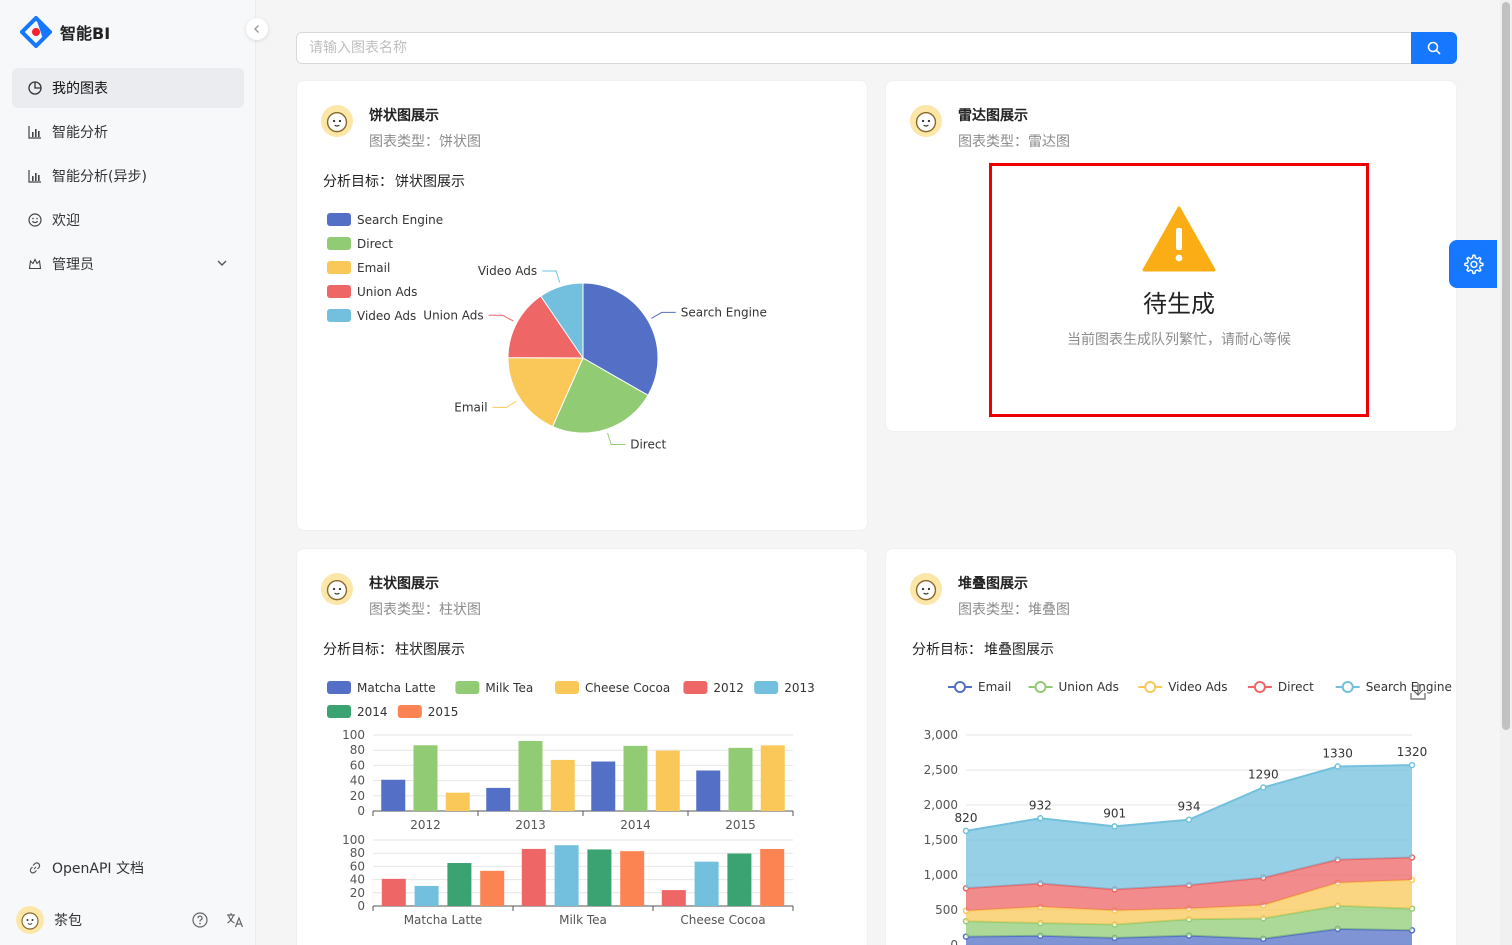 This screenshot has height=945, width=1512. I want to click on x-tick-label: 2012, so click(425, 825).